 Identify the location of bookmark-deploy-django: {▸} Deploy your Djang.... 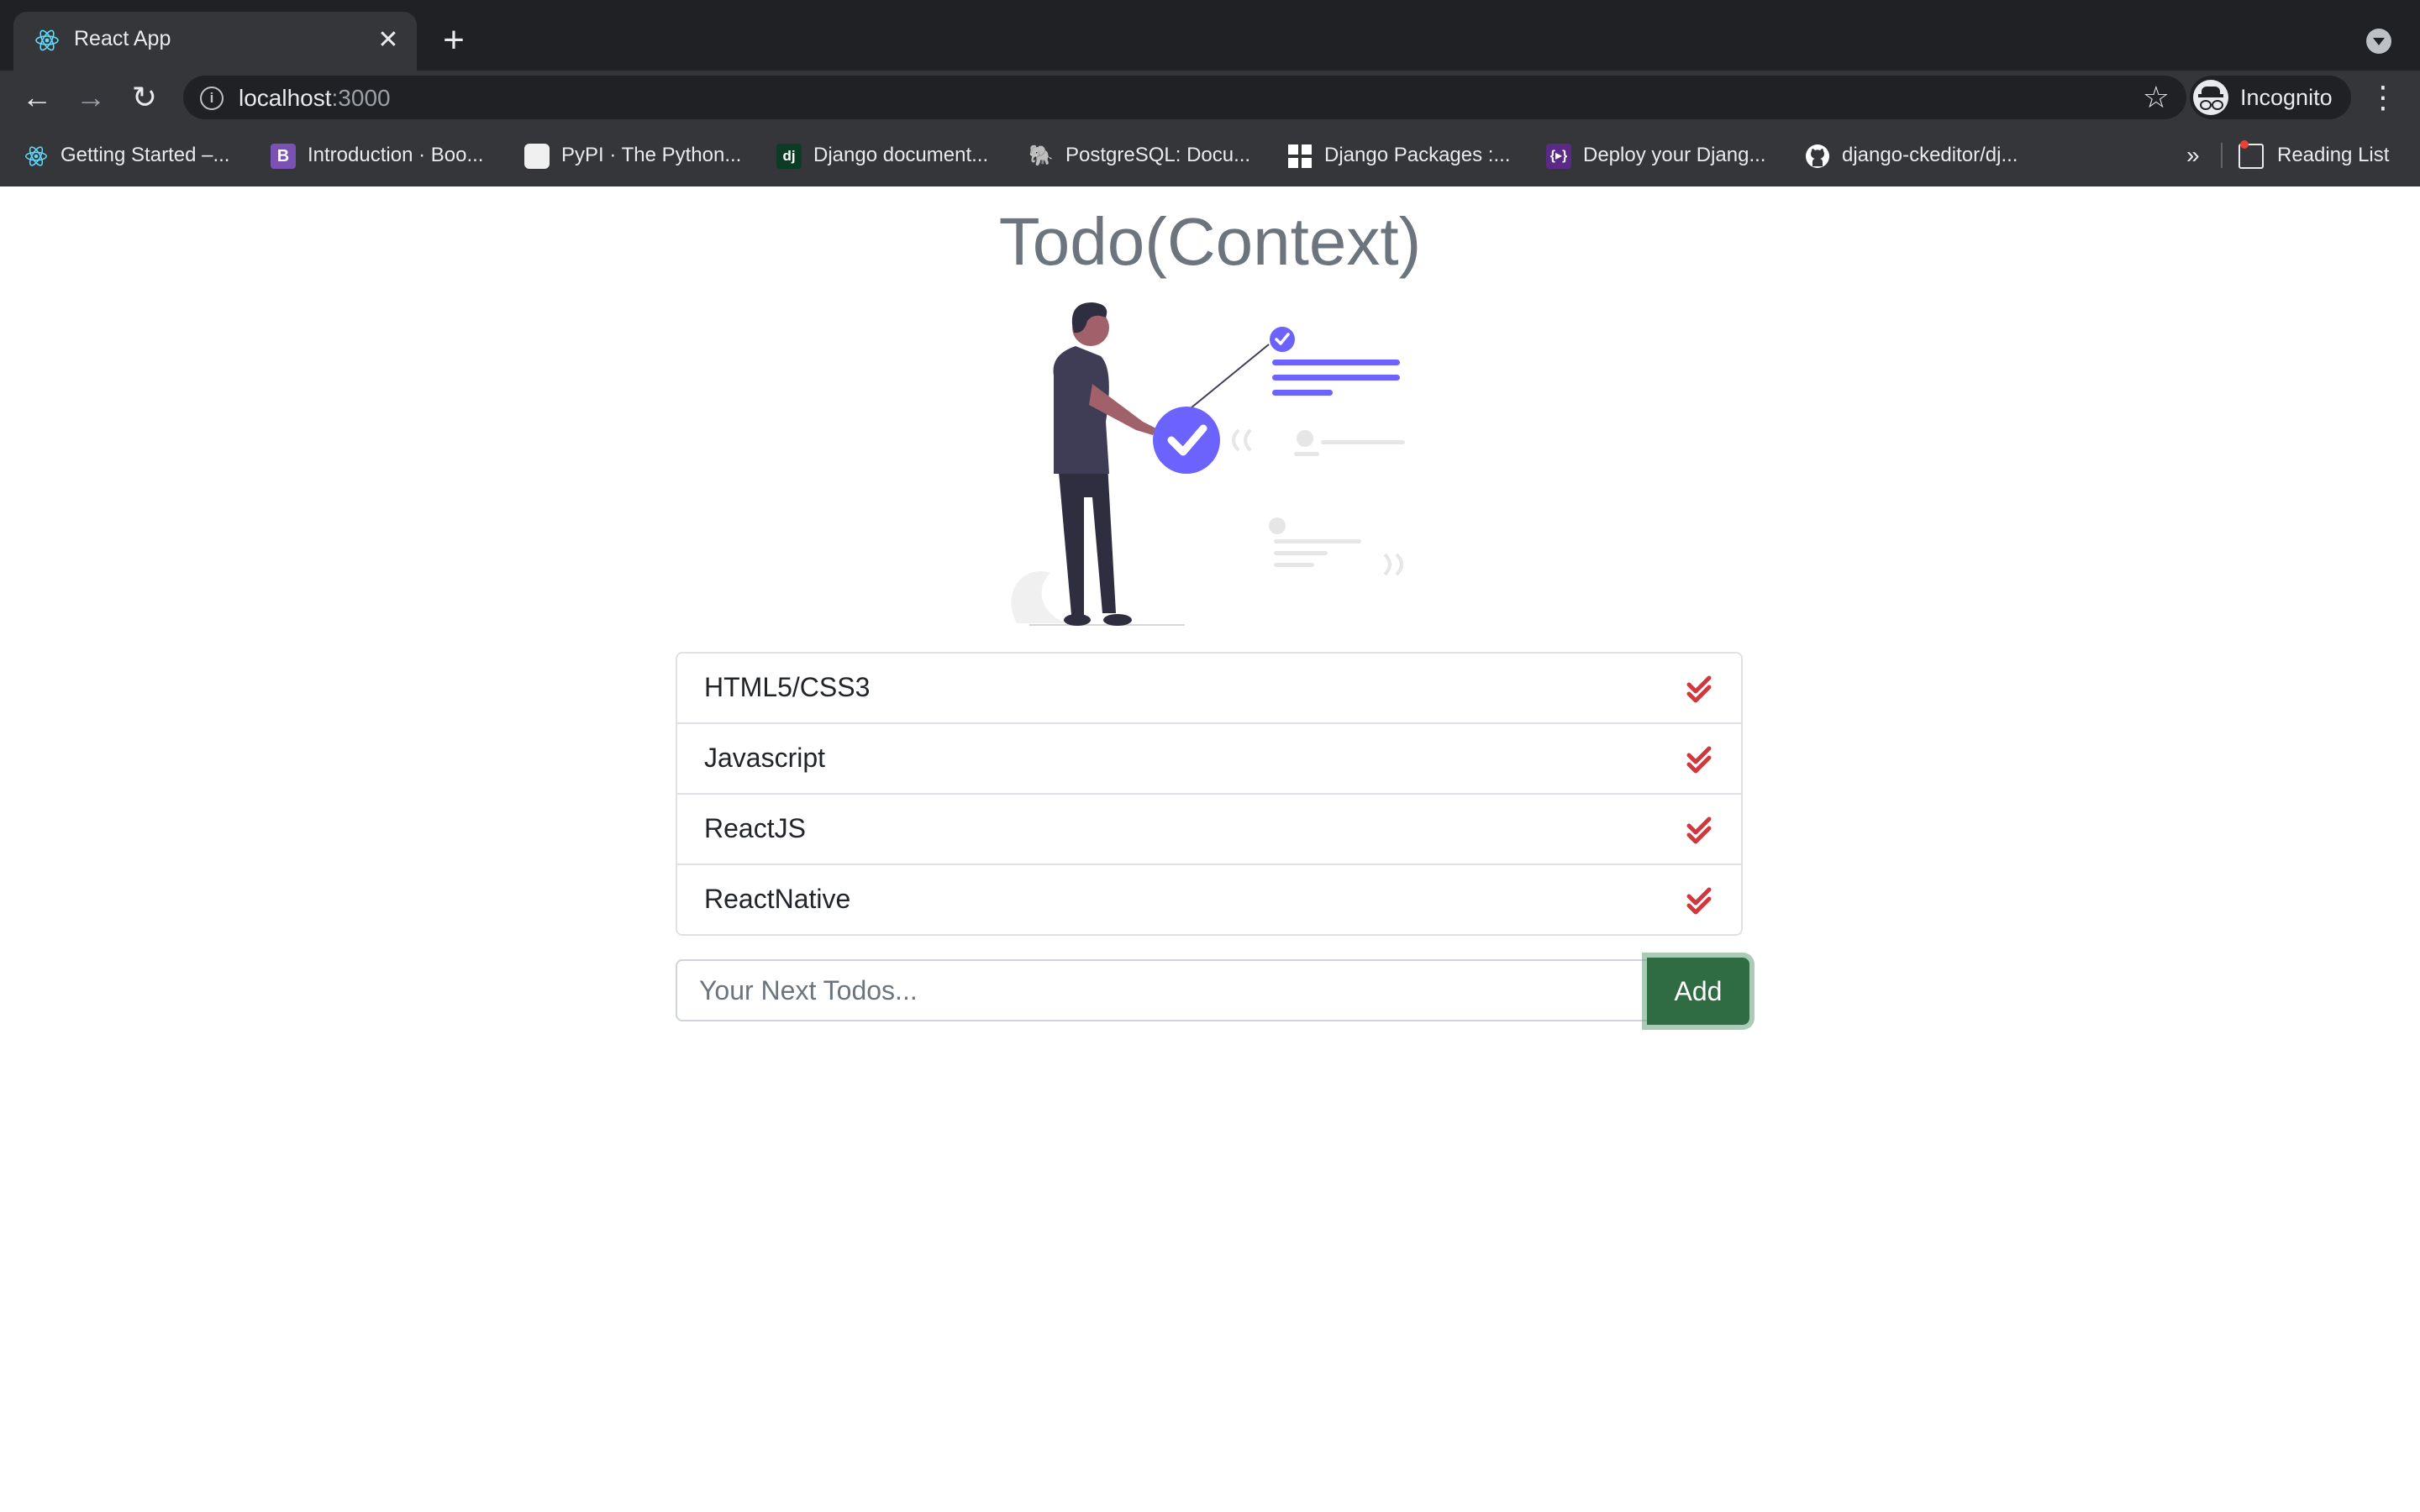
(1655, 155).